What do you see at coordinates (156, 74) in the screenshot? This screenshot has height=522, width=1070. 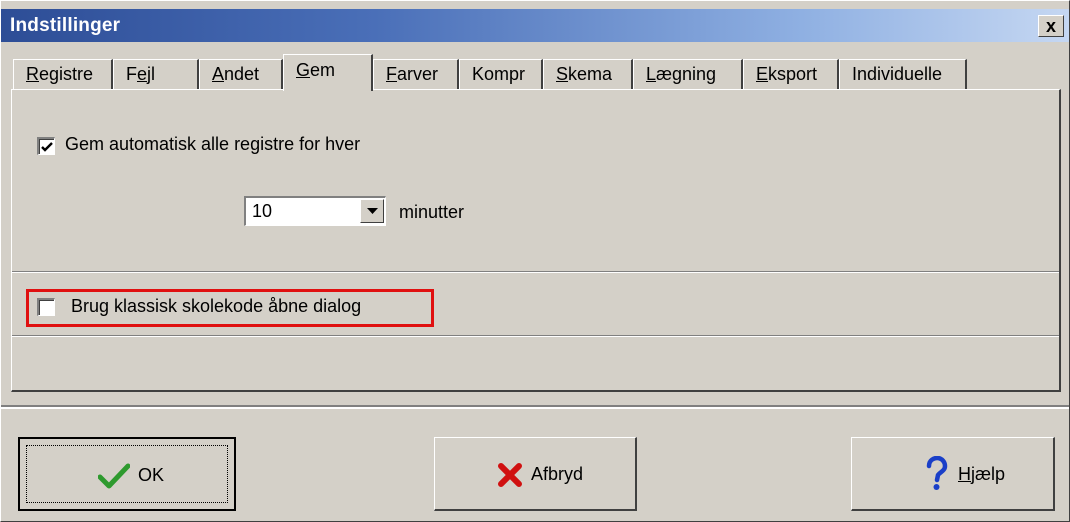 I see `tab-fejl: Fejl` at bounding box center [156, 74].